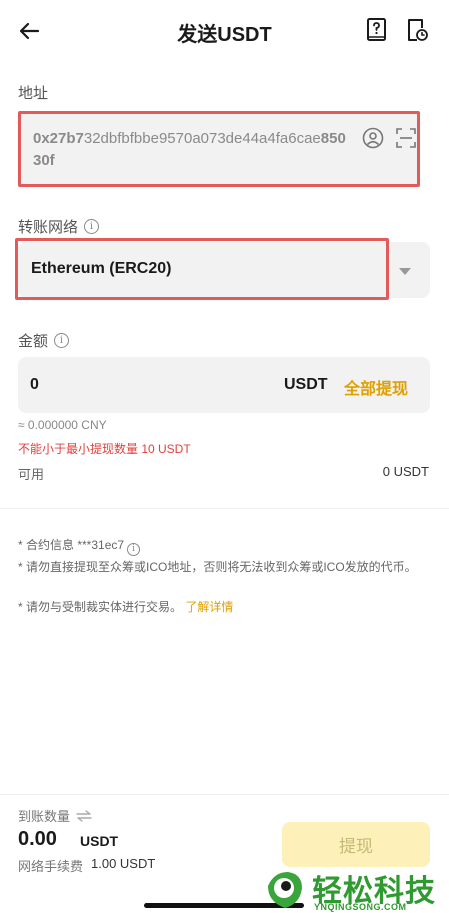  What do you see at coordinates (34, 384) in the screenshot?
I see `amount-value: 0` at bounding box center [34, 384].